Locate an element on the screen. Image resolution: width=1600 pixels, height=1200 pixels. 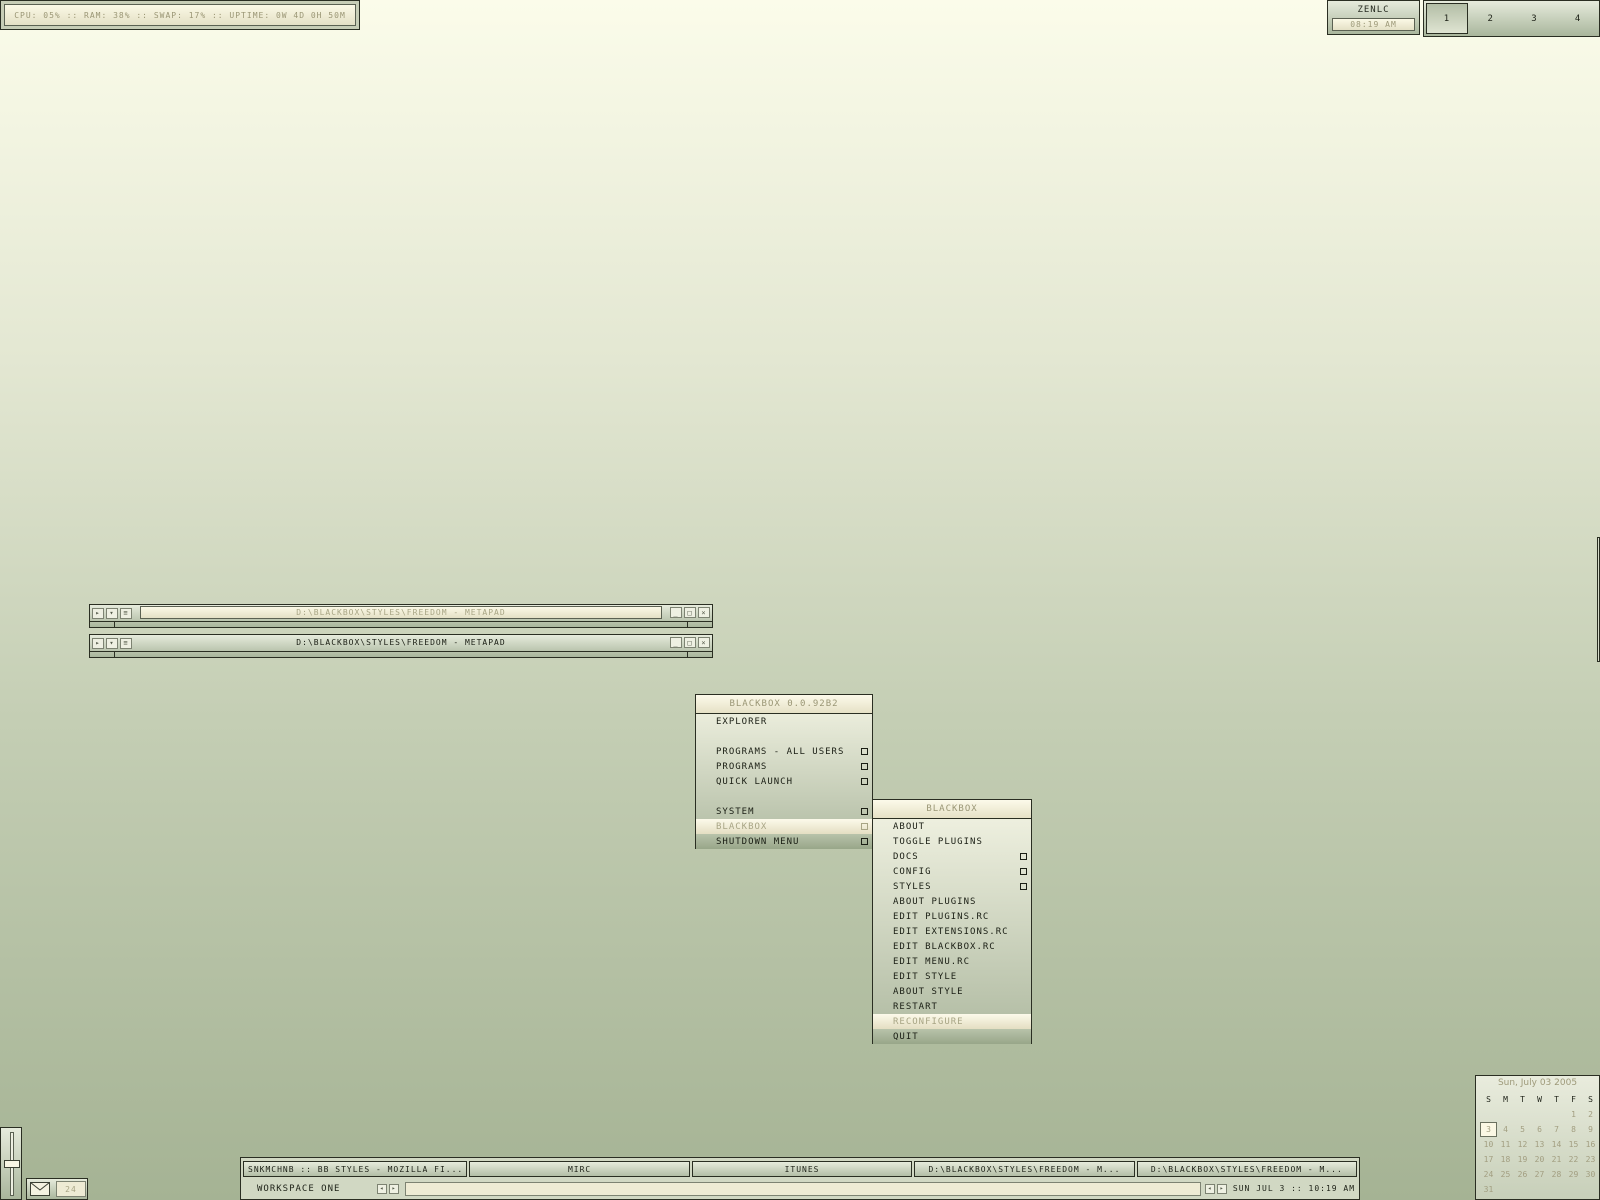
calendar-weekday: T is located at coordinates (1522, 1099).